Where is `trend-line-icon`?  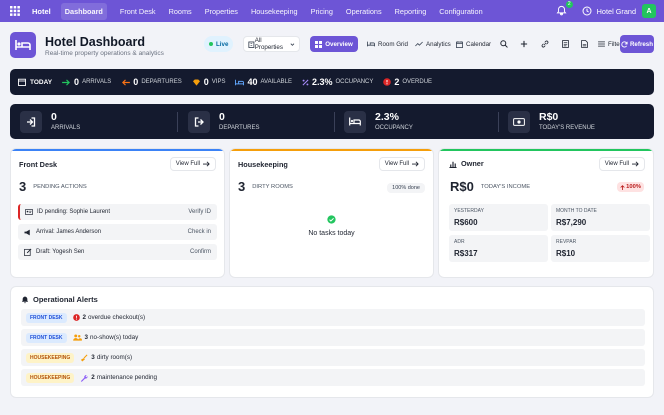 trend-line-icon is located at coordinates (419, 44).